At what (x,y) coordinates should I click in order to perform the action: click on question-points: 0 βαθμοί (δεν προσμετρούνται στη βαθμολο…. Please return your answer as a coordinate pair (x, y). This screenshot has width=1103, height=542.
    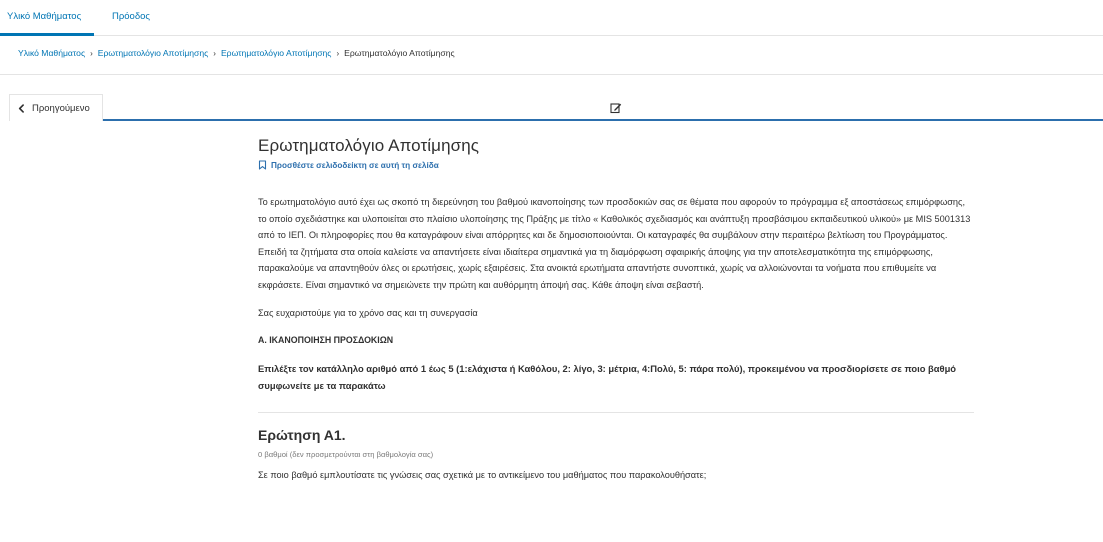
    Looking at the image, I should click on (346, 454).